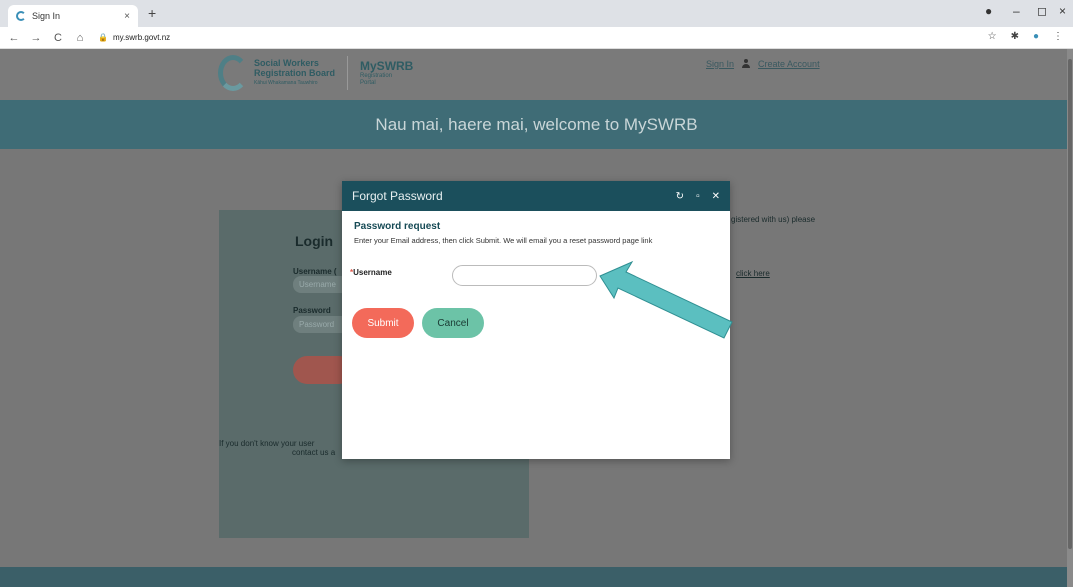 This screenshot has height=587, width=1073. What do you see at coordinates (666, 299) in the screenshot?
I see `annotation-arrow-icon` at bounding box center [666, 299].